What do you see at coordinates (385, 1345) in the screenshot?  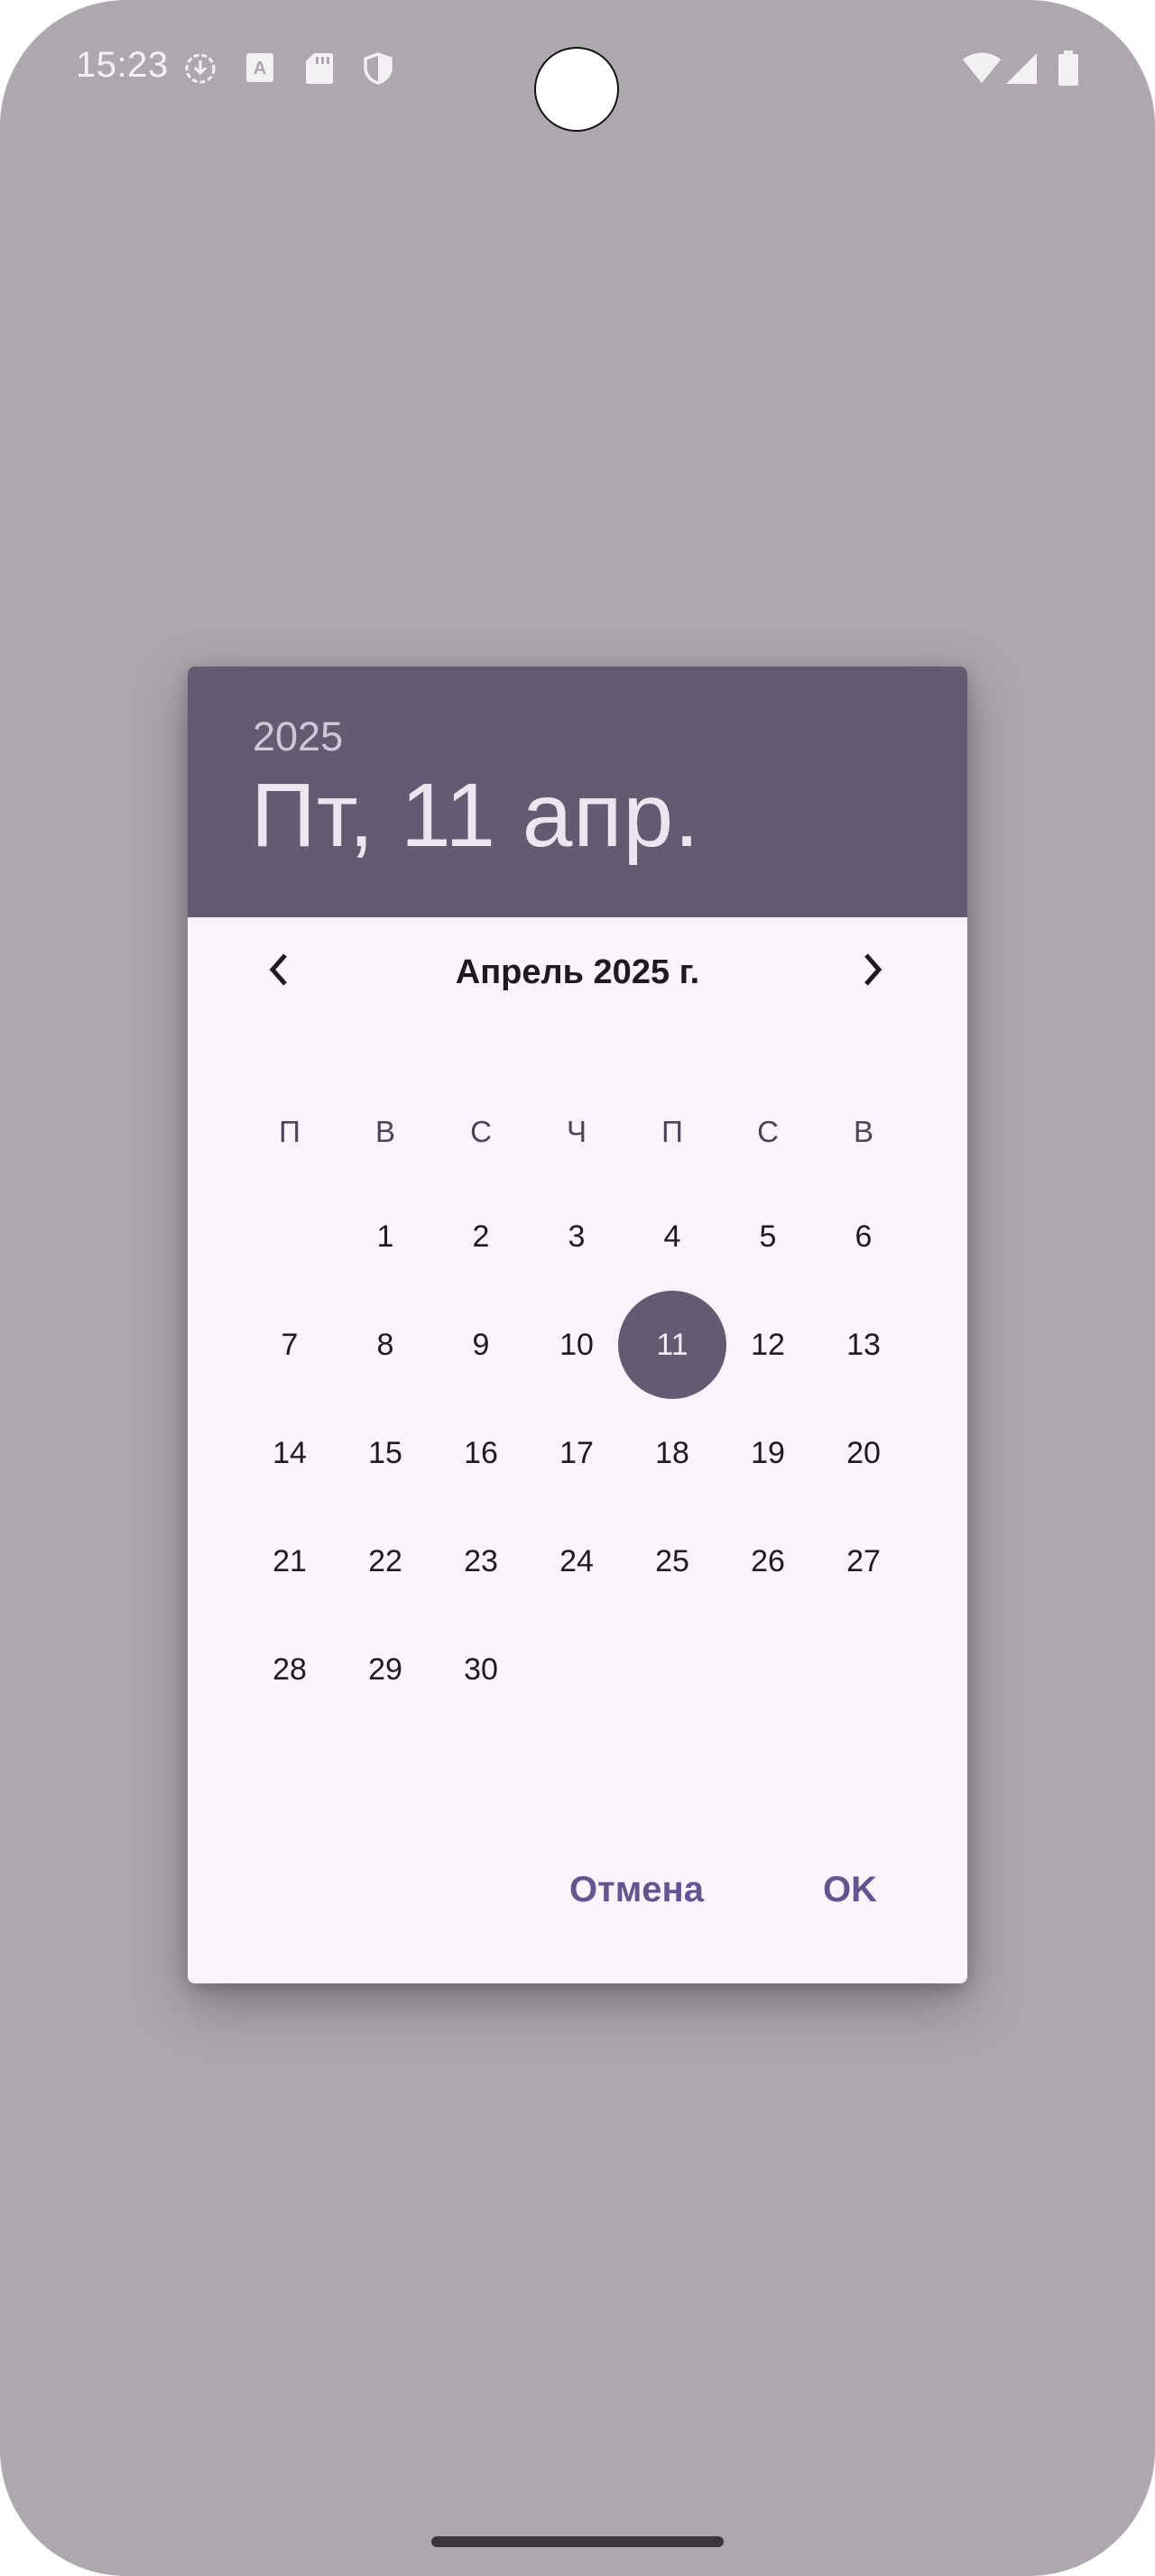 I see `calendar-day: 8` at bounding box center [385, 1345].